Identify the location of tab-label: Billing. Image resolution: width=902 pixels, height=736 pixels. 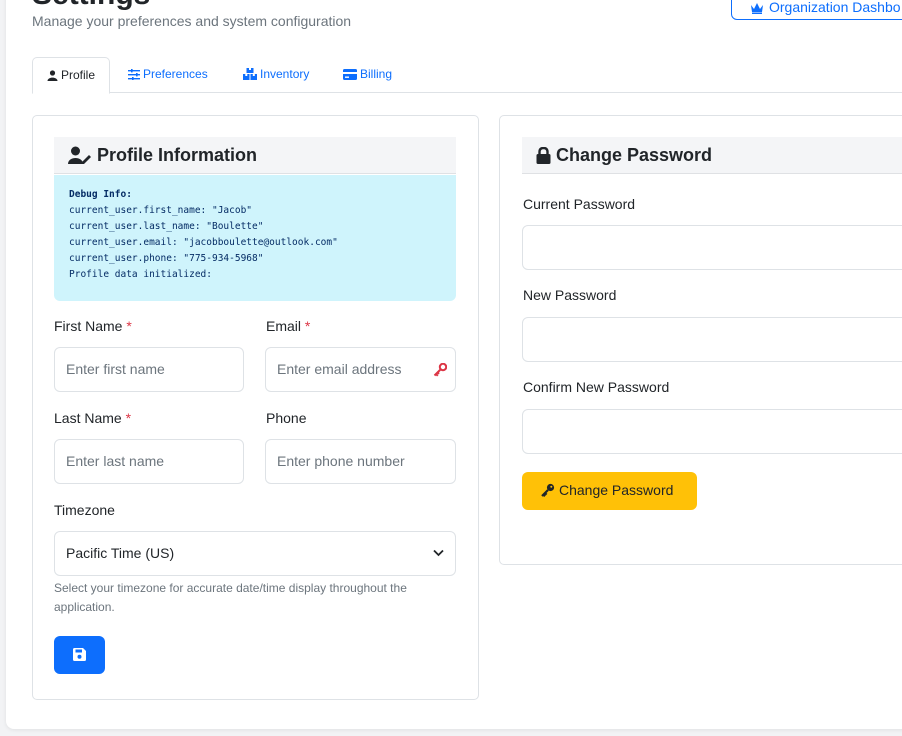
(376, 74).